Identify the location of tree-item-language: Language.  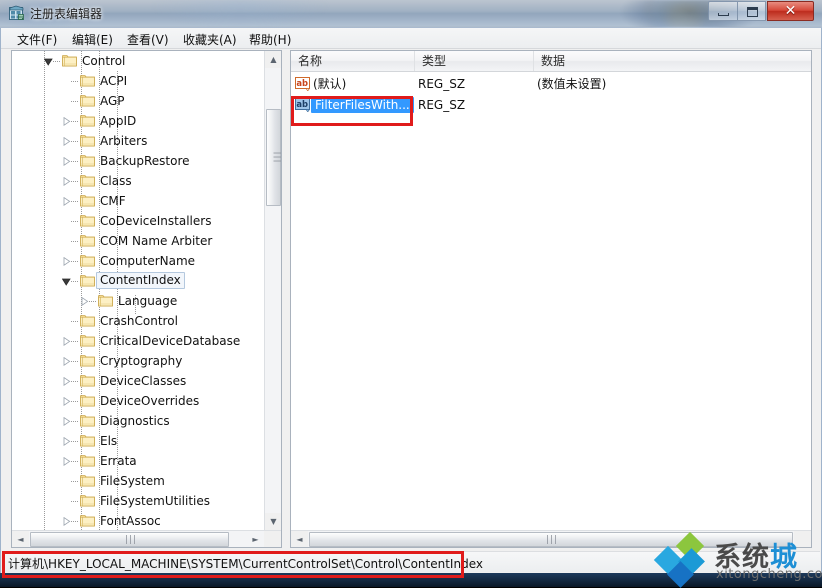
(138, 301).